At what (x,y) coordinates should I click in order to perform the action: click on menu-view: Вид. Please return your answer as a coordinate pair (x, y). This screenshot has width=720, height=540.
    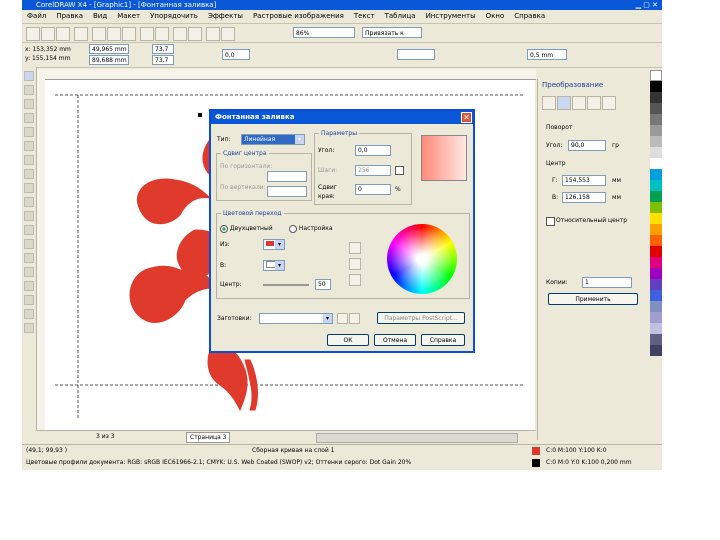
    Looking at the image, I should click on (100, 16).